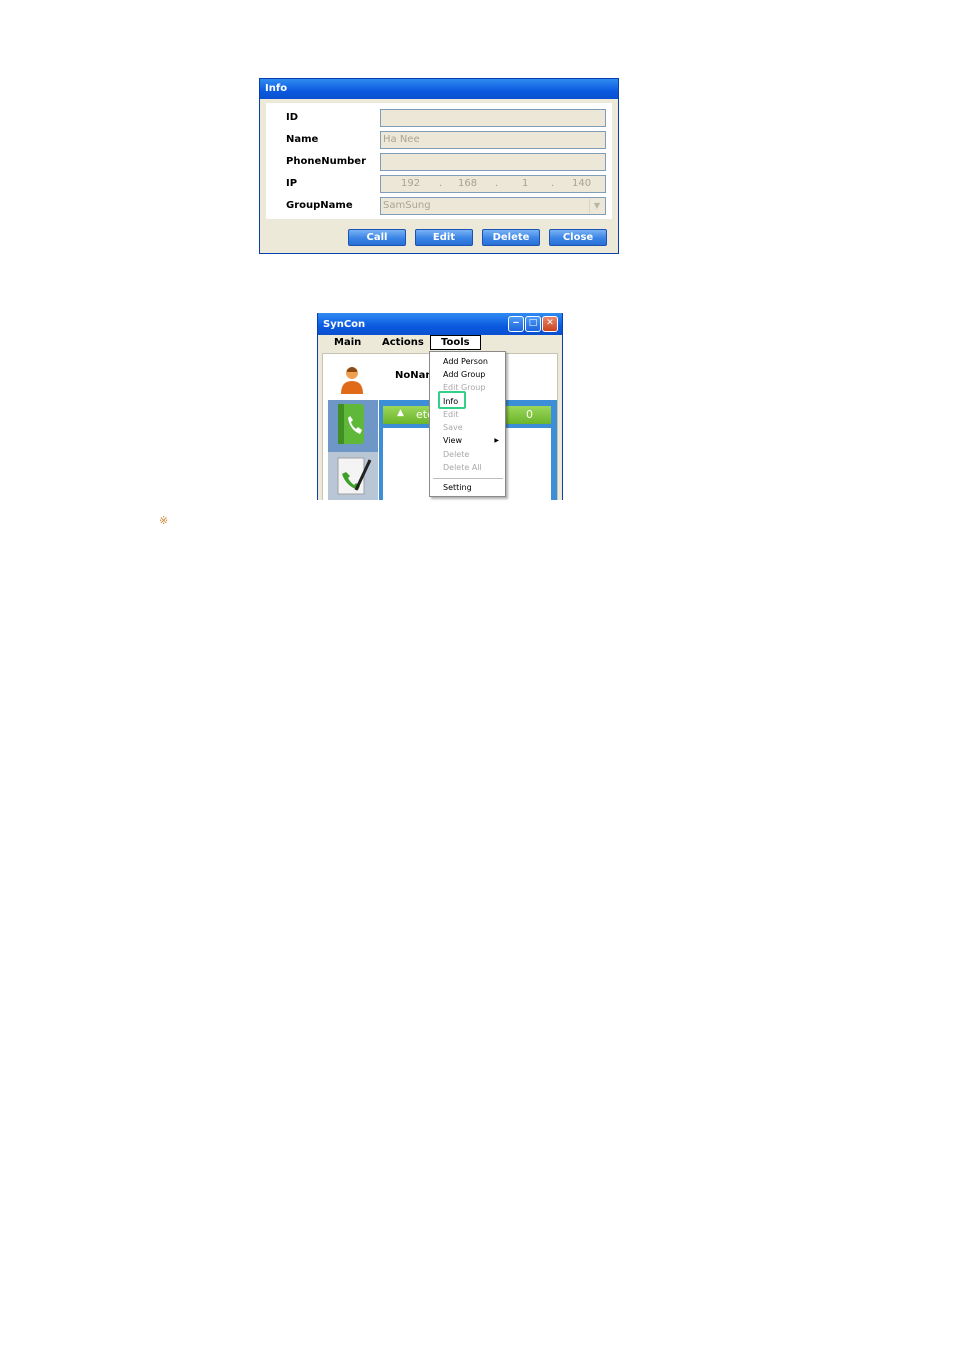  I want to click on name-row: Name Ha Nee, so click(439, 140).